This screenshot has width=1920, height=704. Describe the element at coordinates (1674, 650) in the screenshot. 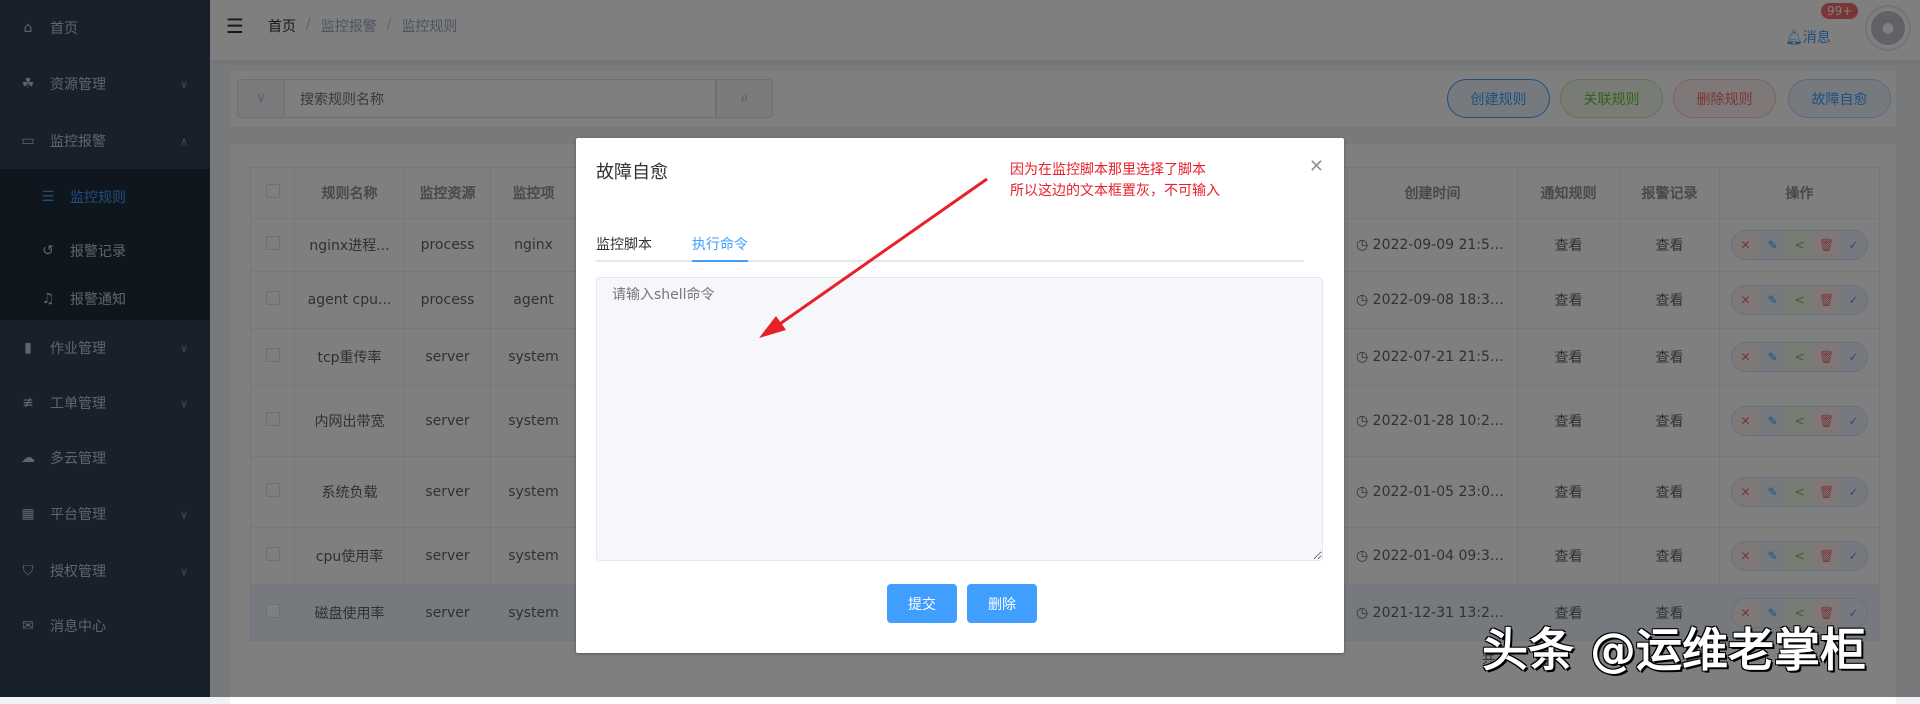

I see `watermark: 头条 @运维老掌柜` at that location.